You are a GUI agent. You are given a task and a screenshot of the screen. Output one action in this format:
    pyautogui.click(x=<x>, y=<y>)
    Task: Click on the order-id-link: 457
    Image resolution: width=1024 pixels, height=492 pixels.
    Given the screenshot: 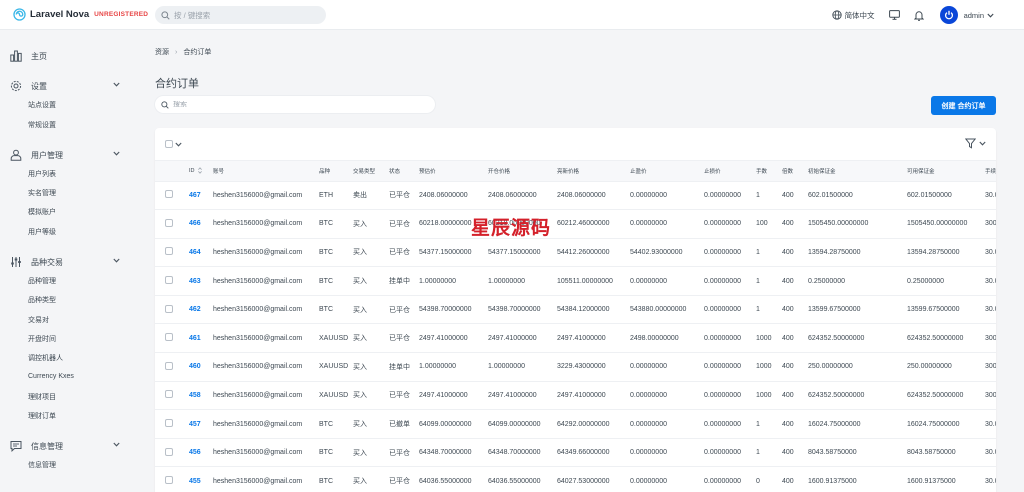 What is the action you would take?
    pyautogui.click(x=197, y=424)
    